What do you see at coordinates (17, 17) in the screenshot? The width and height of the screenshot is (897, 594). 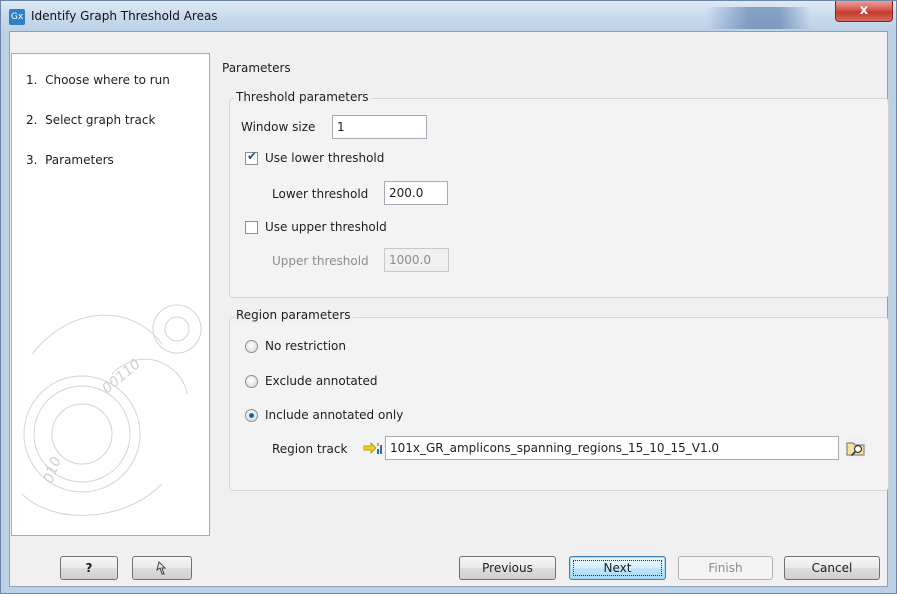 I see `gx-app-icon: Gx` at bounding box center [17, 17].